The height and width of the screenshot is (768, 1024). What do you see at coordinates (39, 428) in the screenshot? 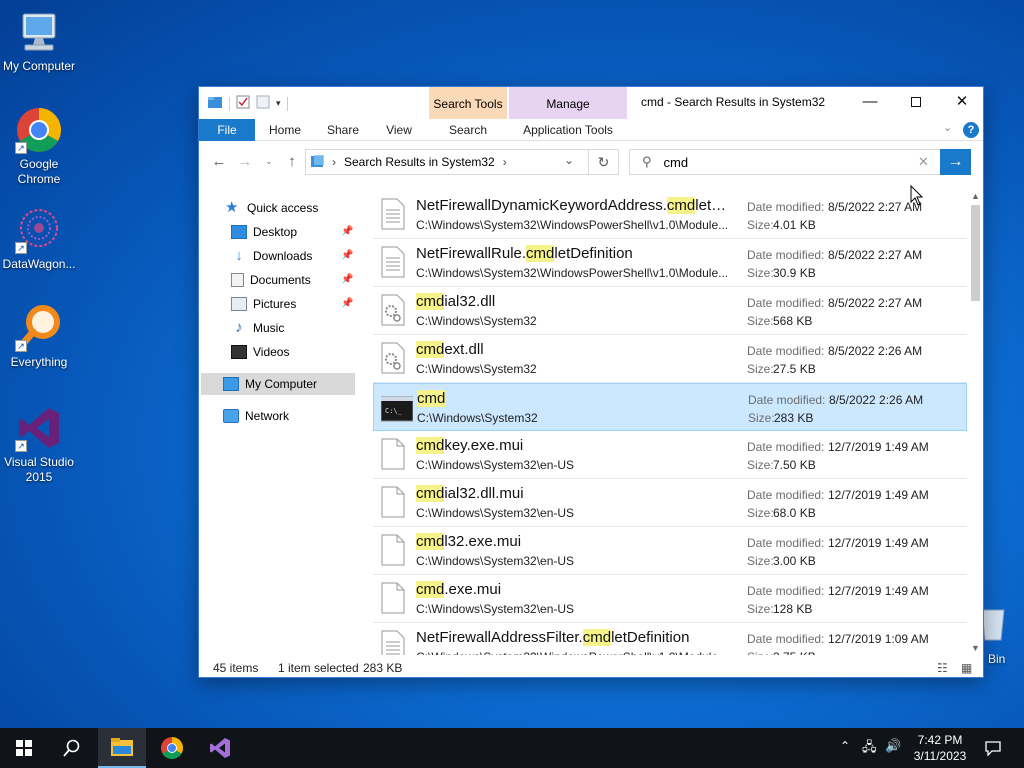
I see `visual-studio-icon: ↗` at bounding box center [39, 428].